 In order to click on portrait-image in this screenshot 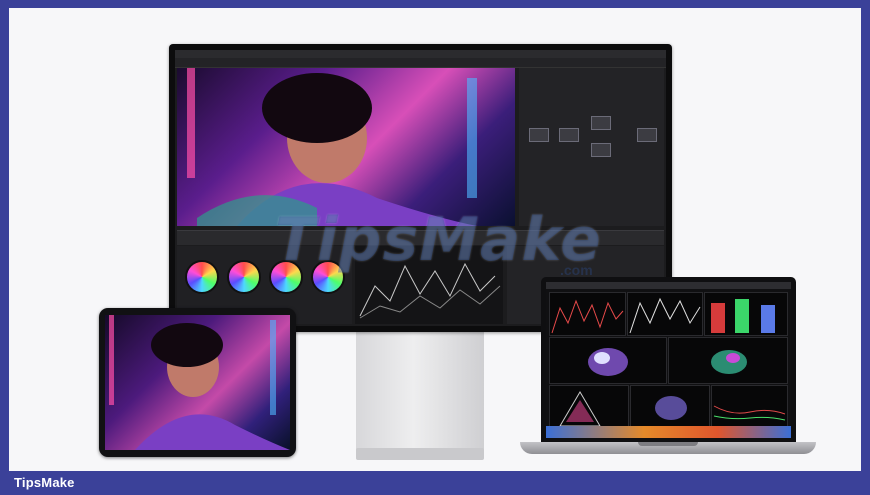, I will do `click(199, 382)`.